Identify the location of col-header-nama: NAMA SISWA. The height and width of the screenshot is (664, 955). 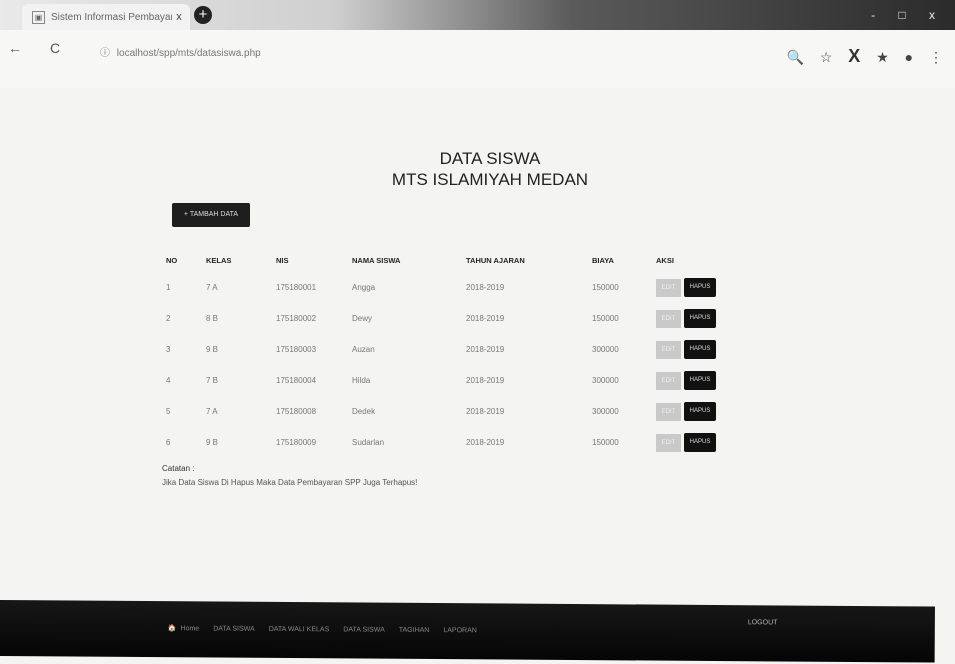
(376, 260).